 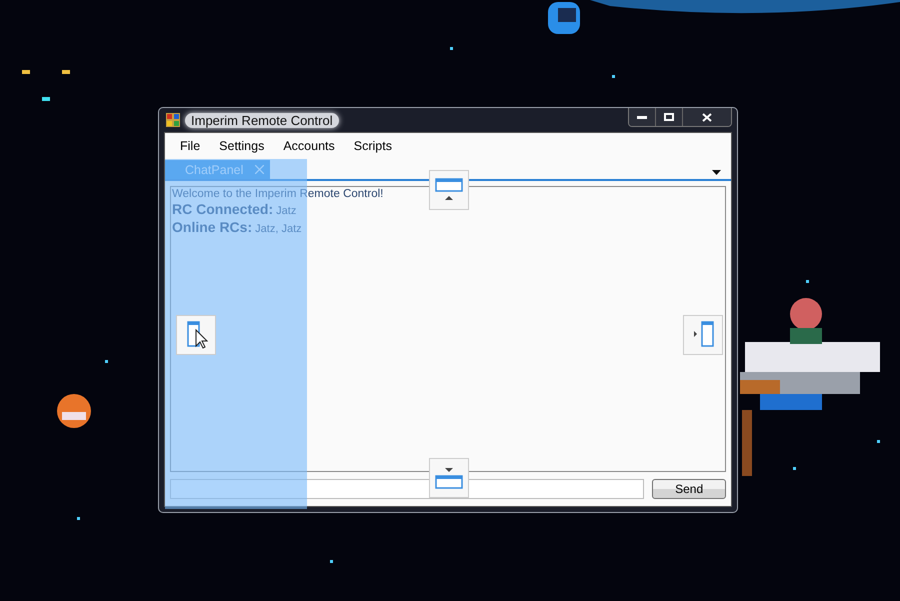 I want to click on maximize-icon, so click(x=669, y=117).